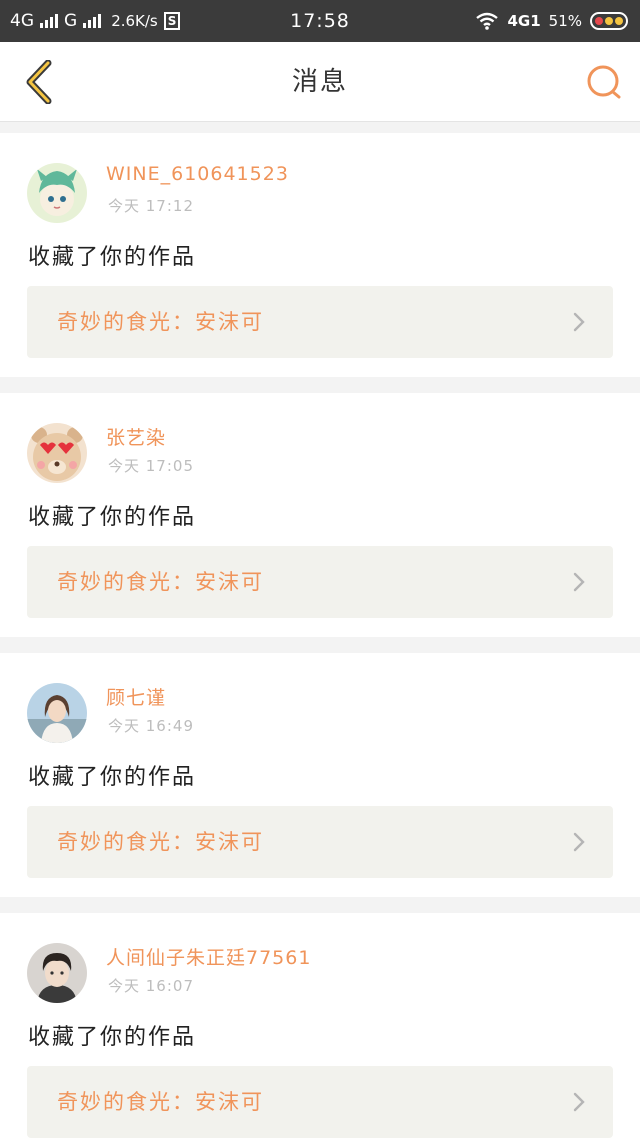  What do you see at coordinates (565, 21) in the screenshot?
I see `battery-percent: 51%` at bounding box center [565, 21].